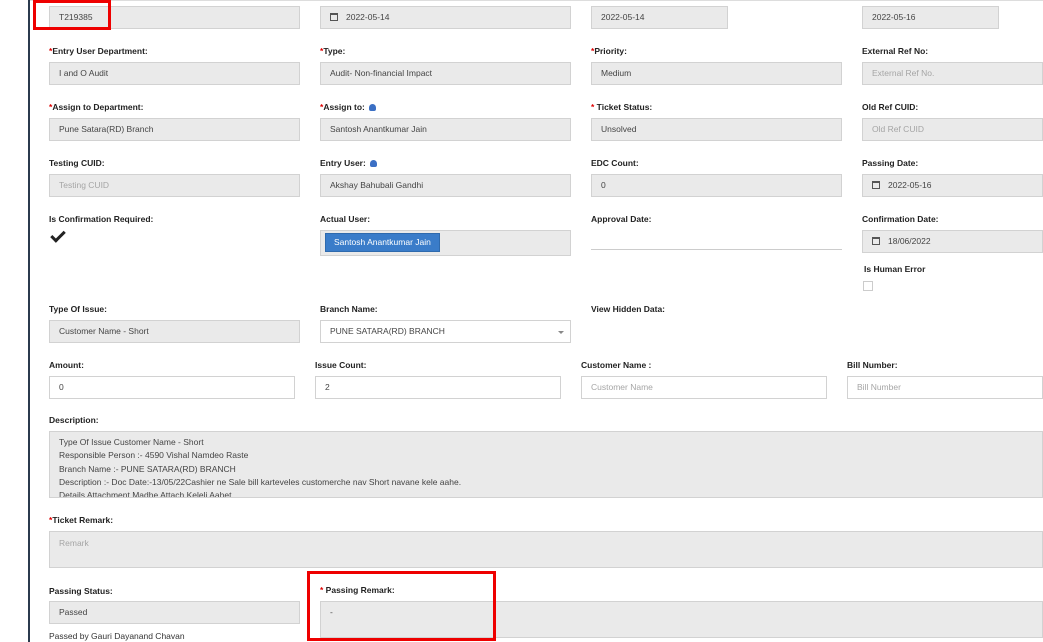 The width and height of the screenshot is (1043, 642). Describe the element at coordinates (438, 387) in the screenshot. I see `issue-count-input: 2` at that location.